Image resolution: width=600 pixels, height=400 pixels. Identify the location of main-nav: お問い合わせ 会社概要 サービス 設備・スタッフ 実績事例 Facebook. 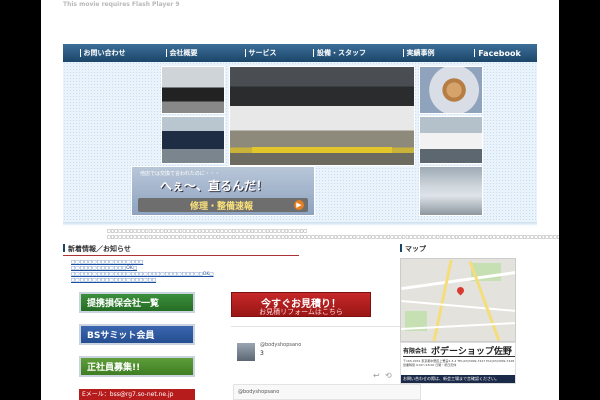
(300, 53).